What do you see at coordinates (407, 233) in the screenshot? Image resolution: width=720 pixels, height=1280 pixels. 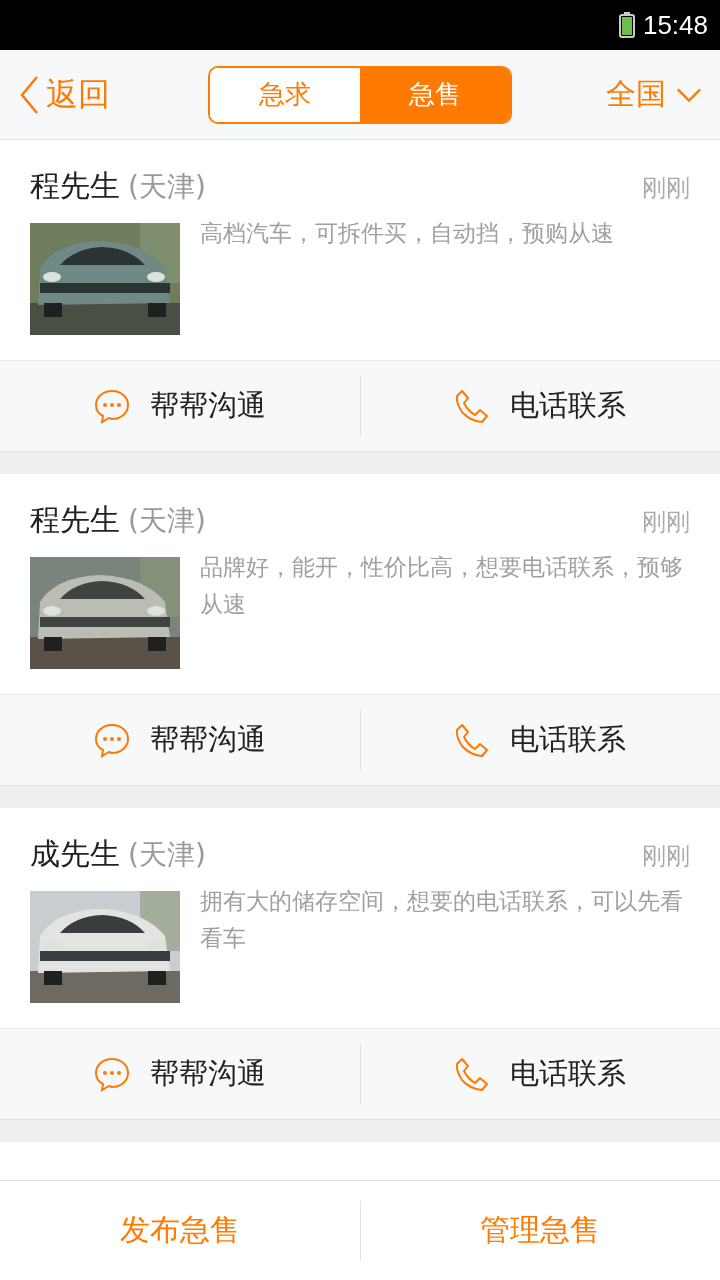 I see `description: 高档汽车，可拆件买，自动挡，预购从速` at bounding box center [407, 233].